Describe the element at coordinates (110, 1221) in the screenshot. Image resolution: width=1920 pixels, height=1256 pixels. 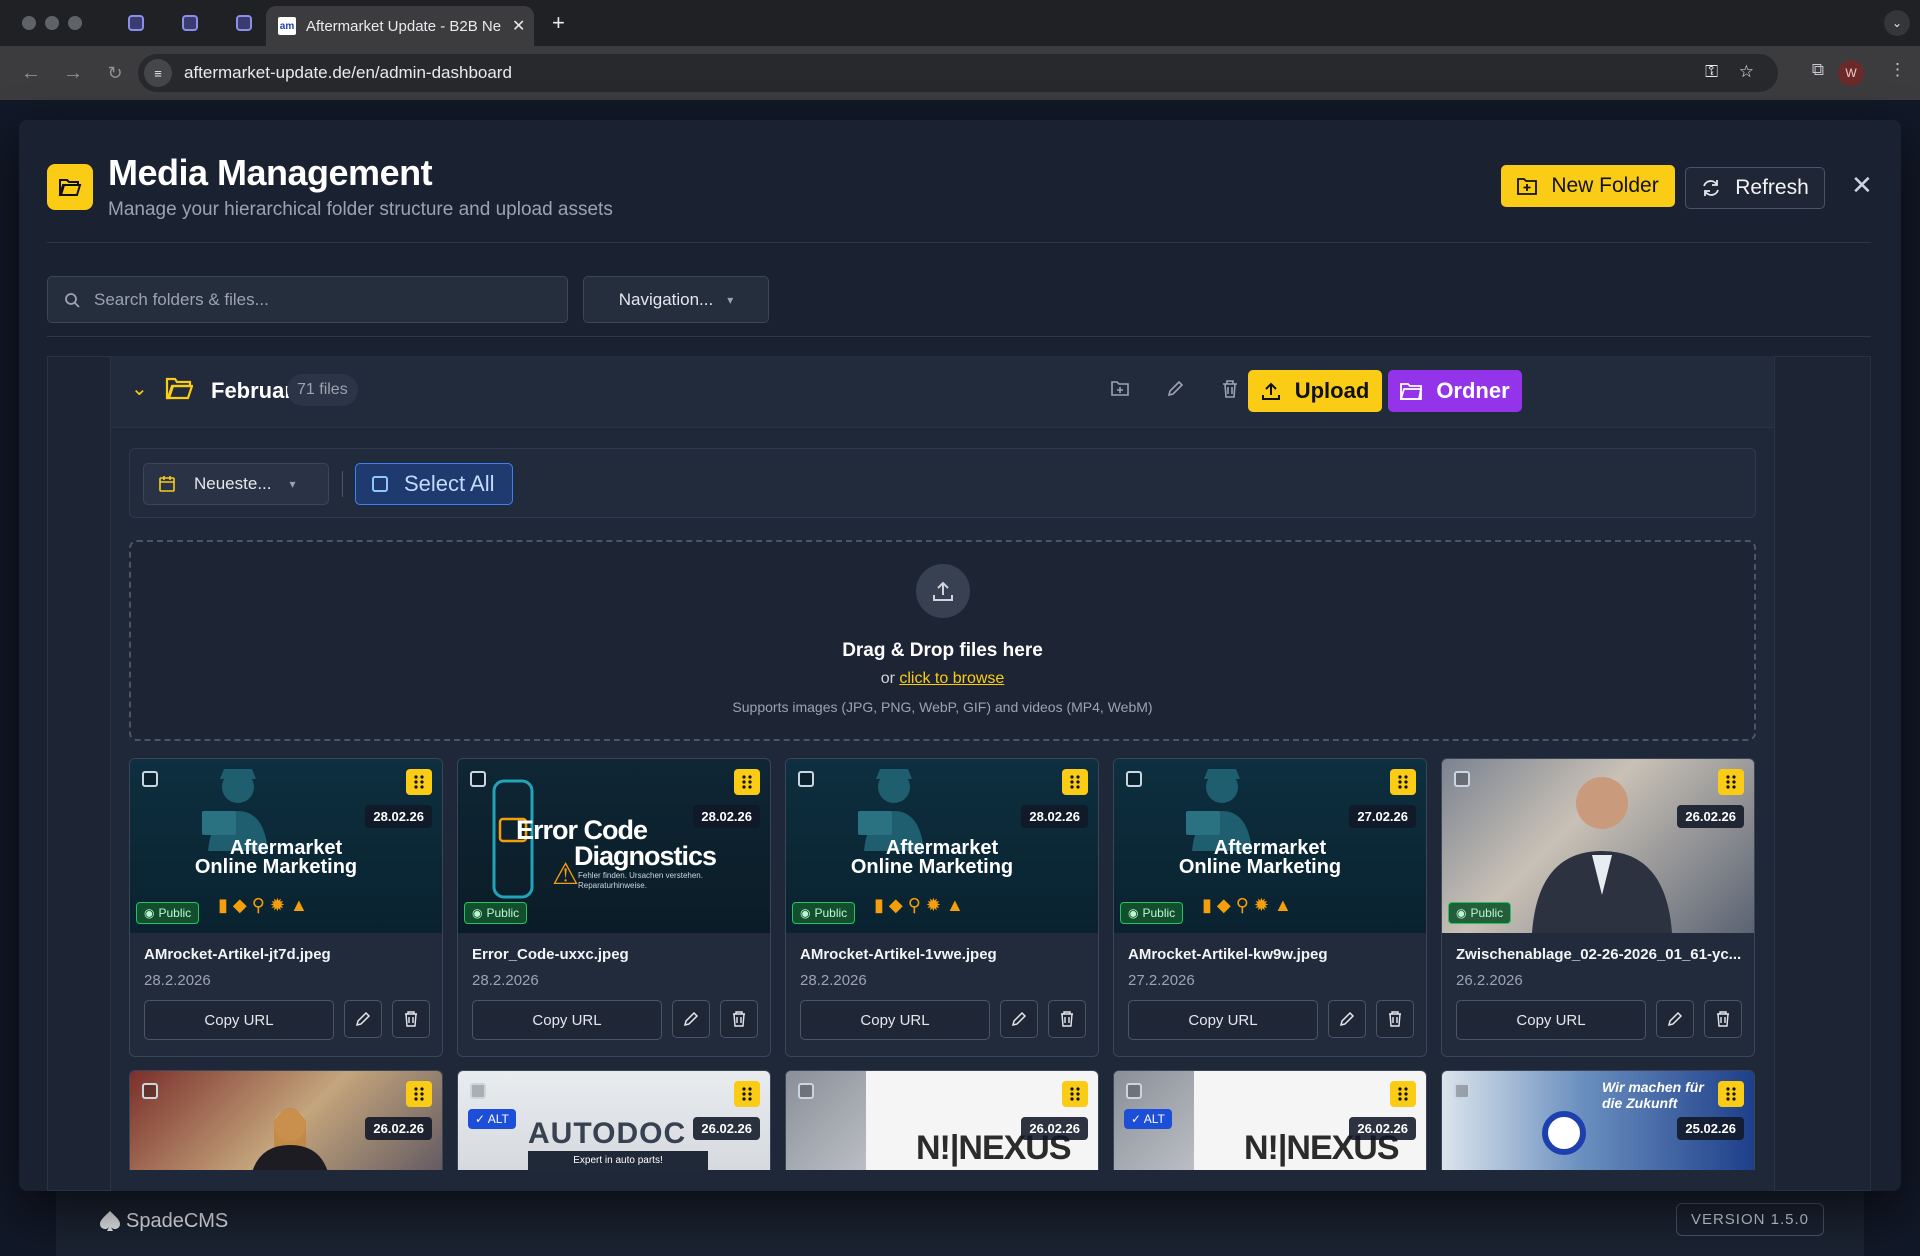
I see `spade-icon` at that location.